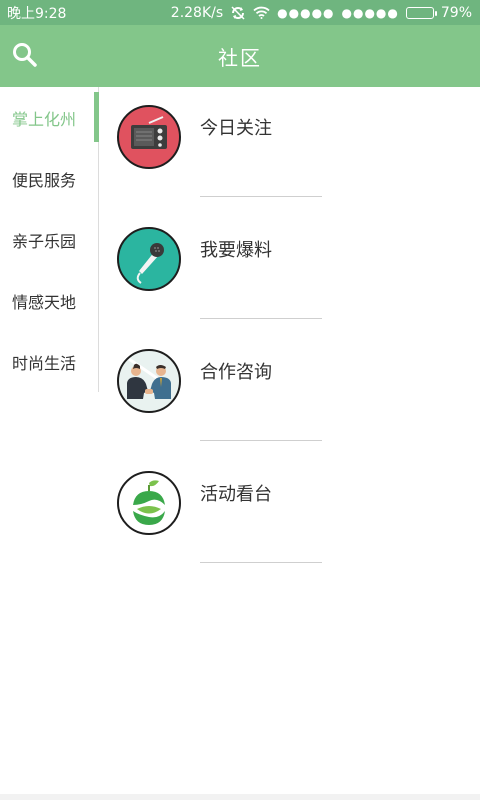 This screenshot has height=800, width=480. Describe the element at coordinates (149, 381) in the screenshot. I see `handshake-icon` at that location.